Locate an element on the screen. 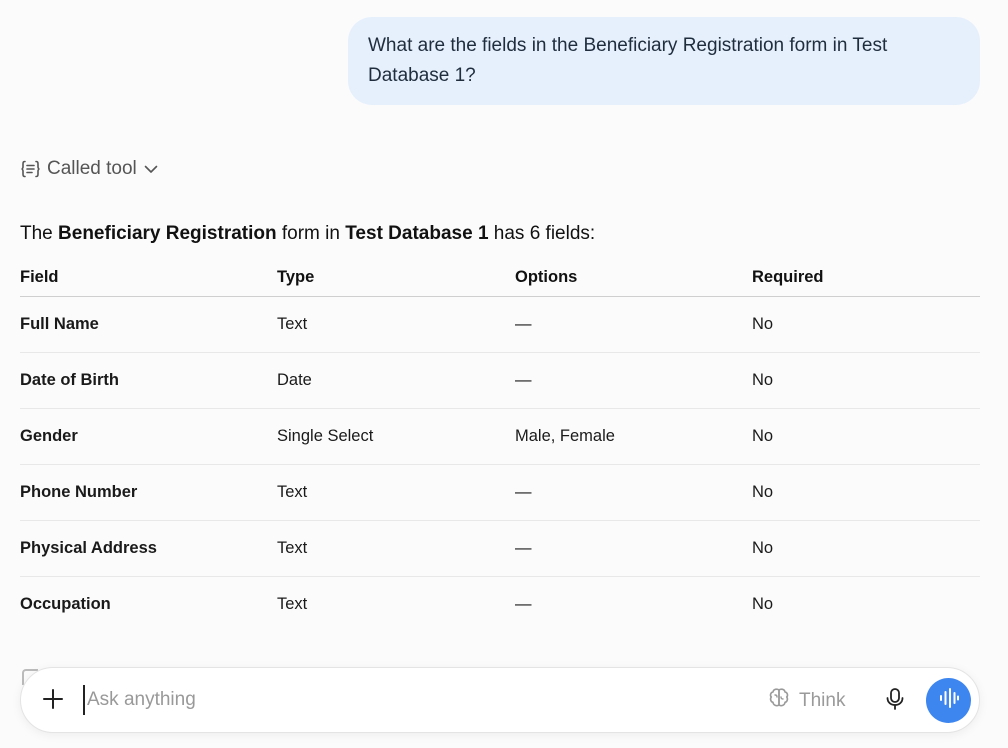 The height and width of the screenshot is (748, 1008). think-label: Think is located at coordinates (822, 700).